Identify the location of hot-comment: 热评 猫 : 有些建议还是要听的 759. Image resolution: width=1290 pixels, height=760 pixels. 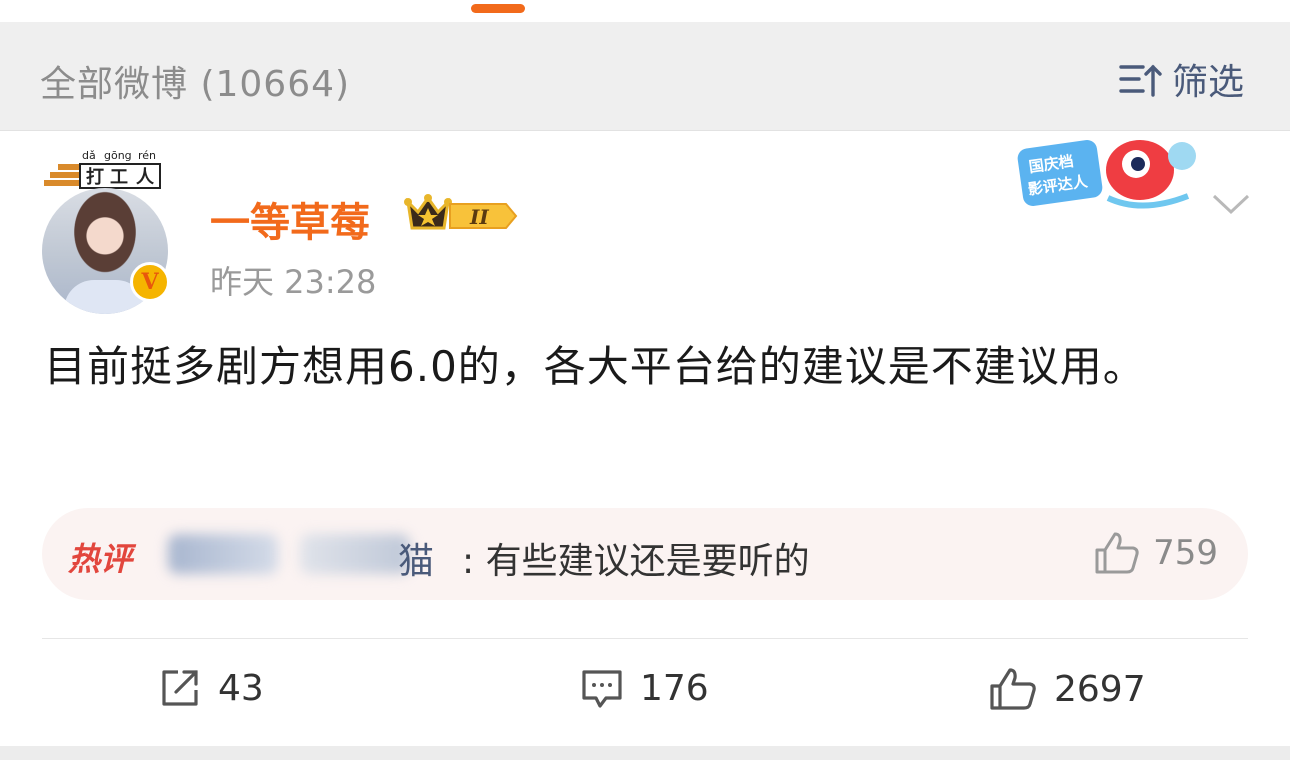
(645, 554).